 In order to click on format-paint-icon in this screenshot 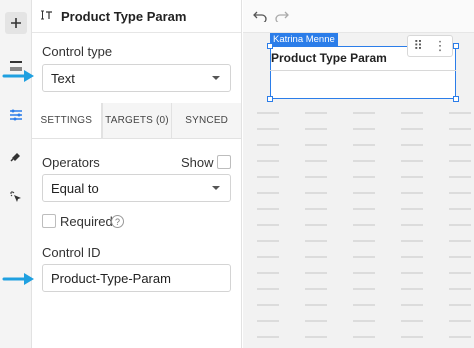, I will do `click(16, 156)`.